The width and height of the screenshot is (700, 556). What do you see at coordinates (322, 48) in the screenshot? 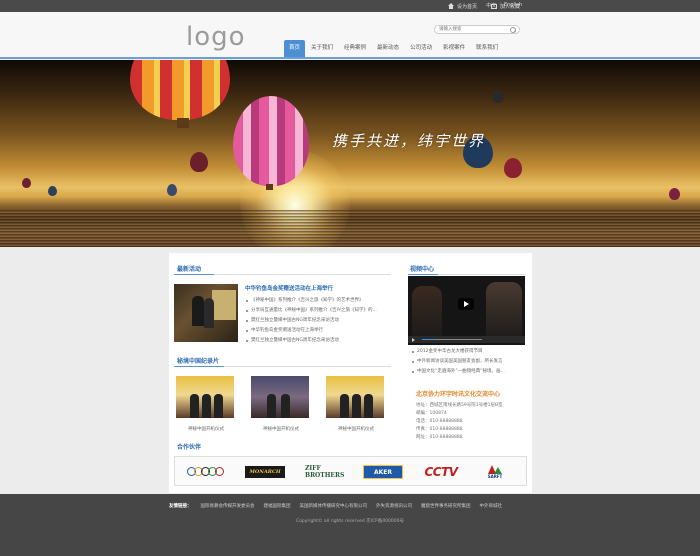
I see `nav-about: 关于我们` at bounding box center [322, 48].